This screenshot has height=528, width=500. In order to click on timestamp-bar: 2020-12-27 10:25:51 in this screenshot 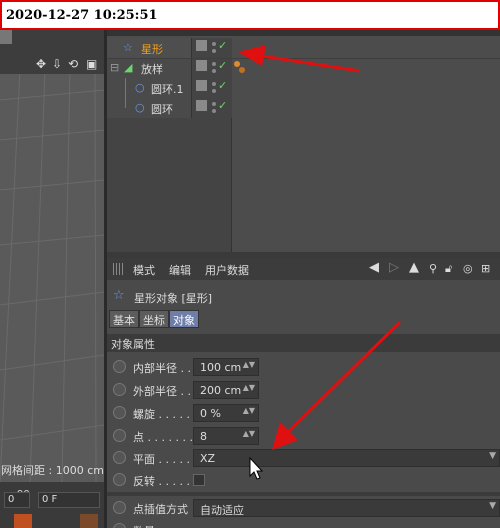, I will do `click(250, 15)`.